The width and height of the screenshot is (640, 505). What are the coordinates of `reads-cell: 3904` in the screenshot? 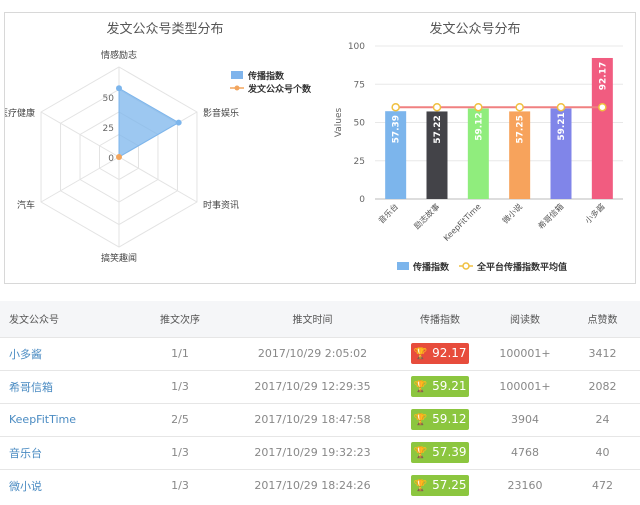 It's located at (525, 419).